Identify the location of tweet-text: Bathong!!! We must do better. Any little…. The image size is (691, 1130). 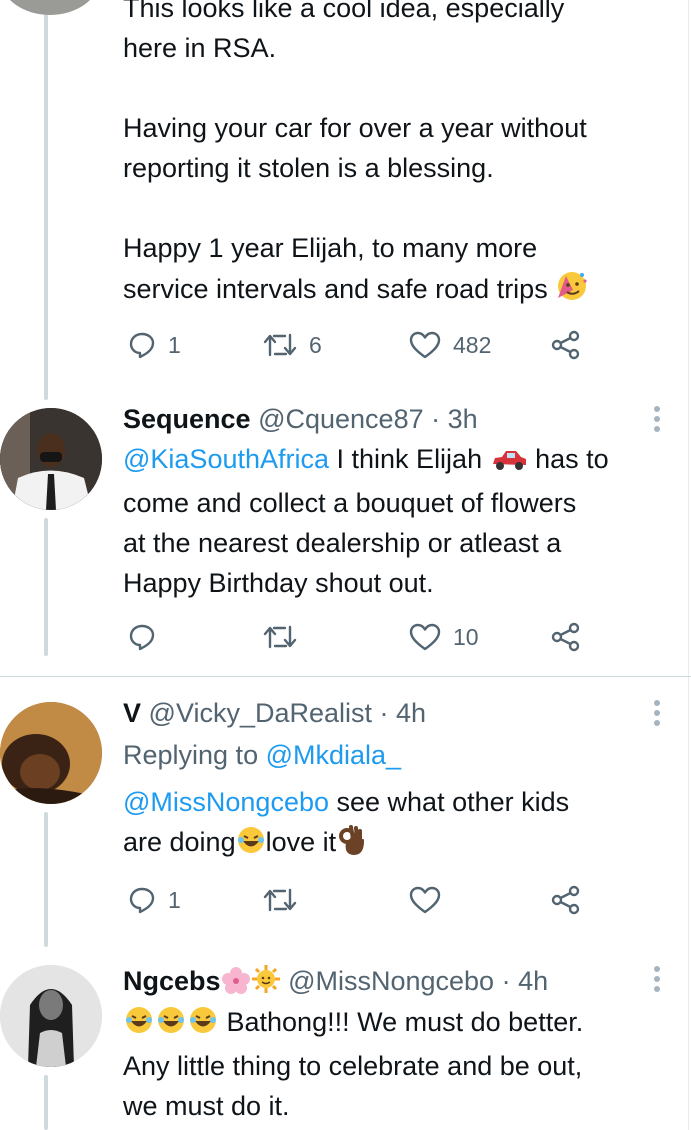
(353, 1063).